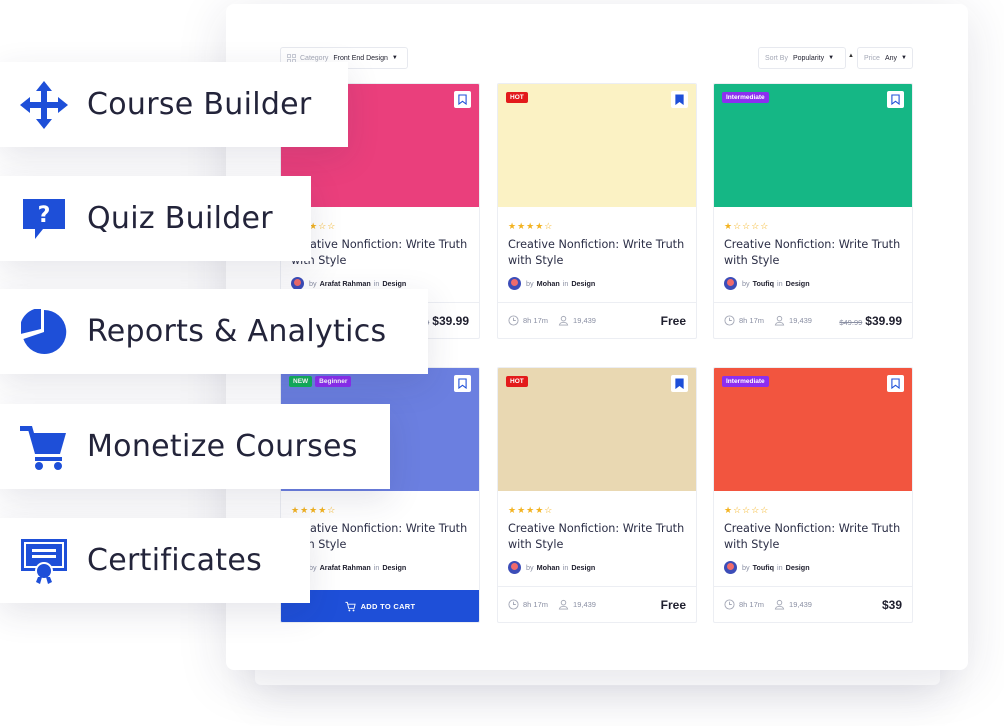 The image size is (1004, 726). I want to click on course-price: $39, so click(892, 605).